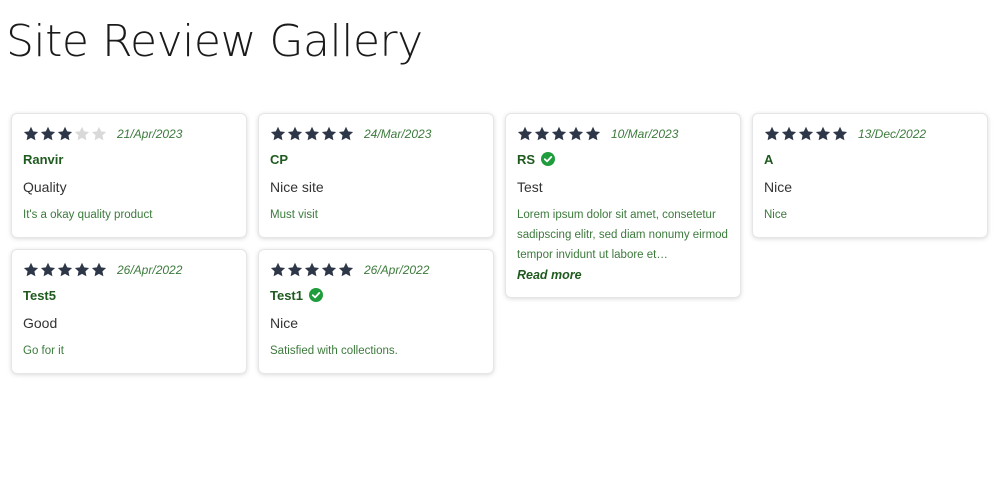 The height and width of the screenshot is (484, 999). What do you see at coordinates (88, 215) in the screenshot?
I see `review-body: It's a okay quality product` at bounding box center [88, 215].